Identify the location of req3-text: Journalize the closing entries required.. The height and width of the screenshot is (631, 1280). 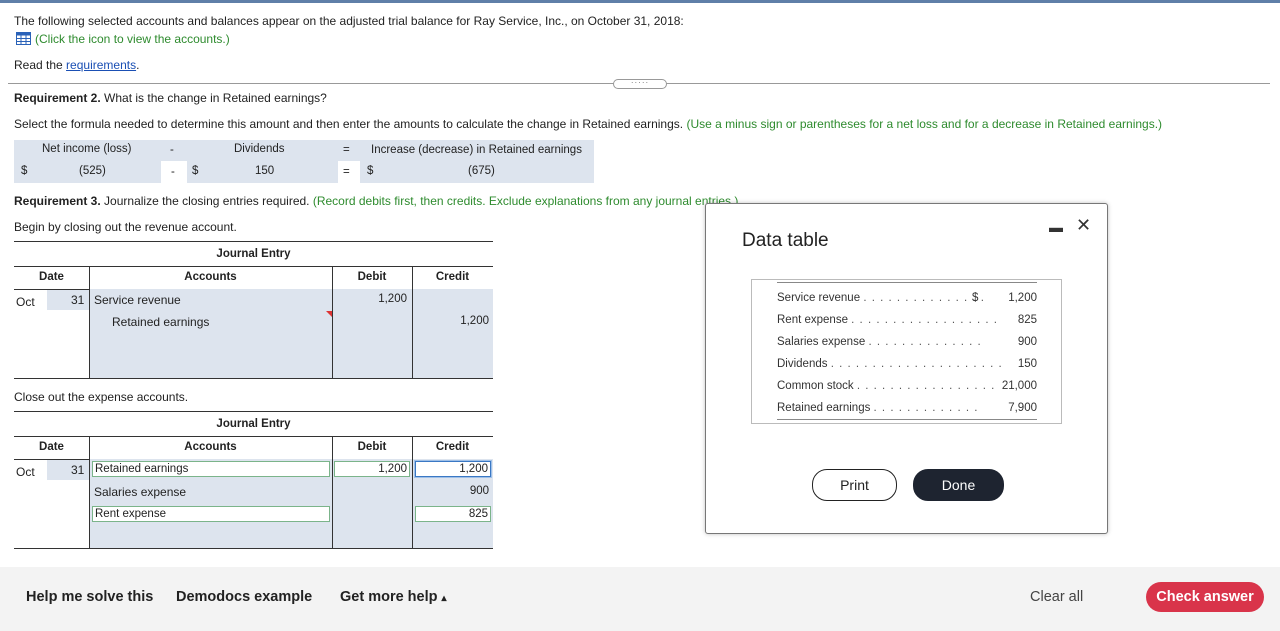
(207, 201).